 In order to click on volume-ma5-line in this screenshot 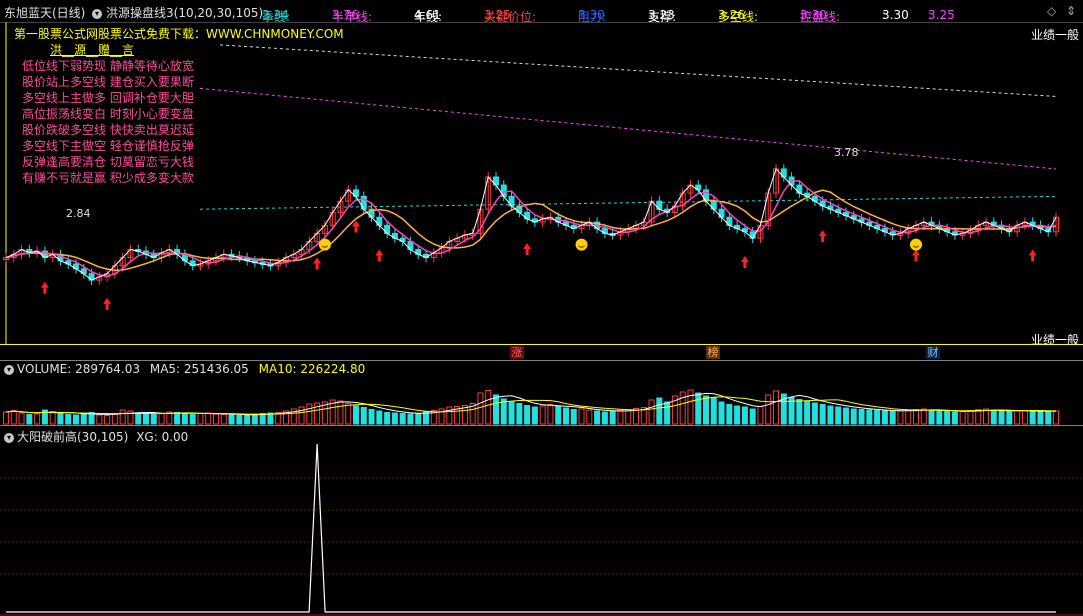, I will do `click(530, 404)`.